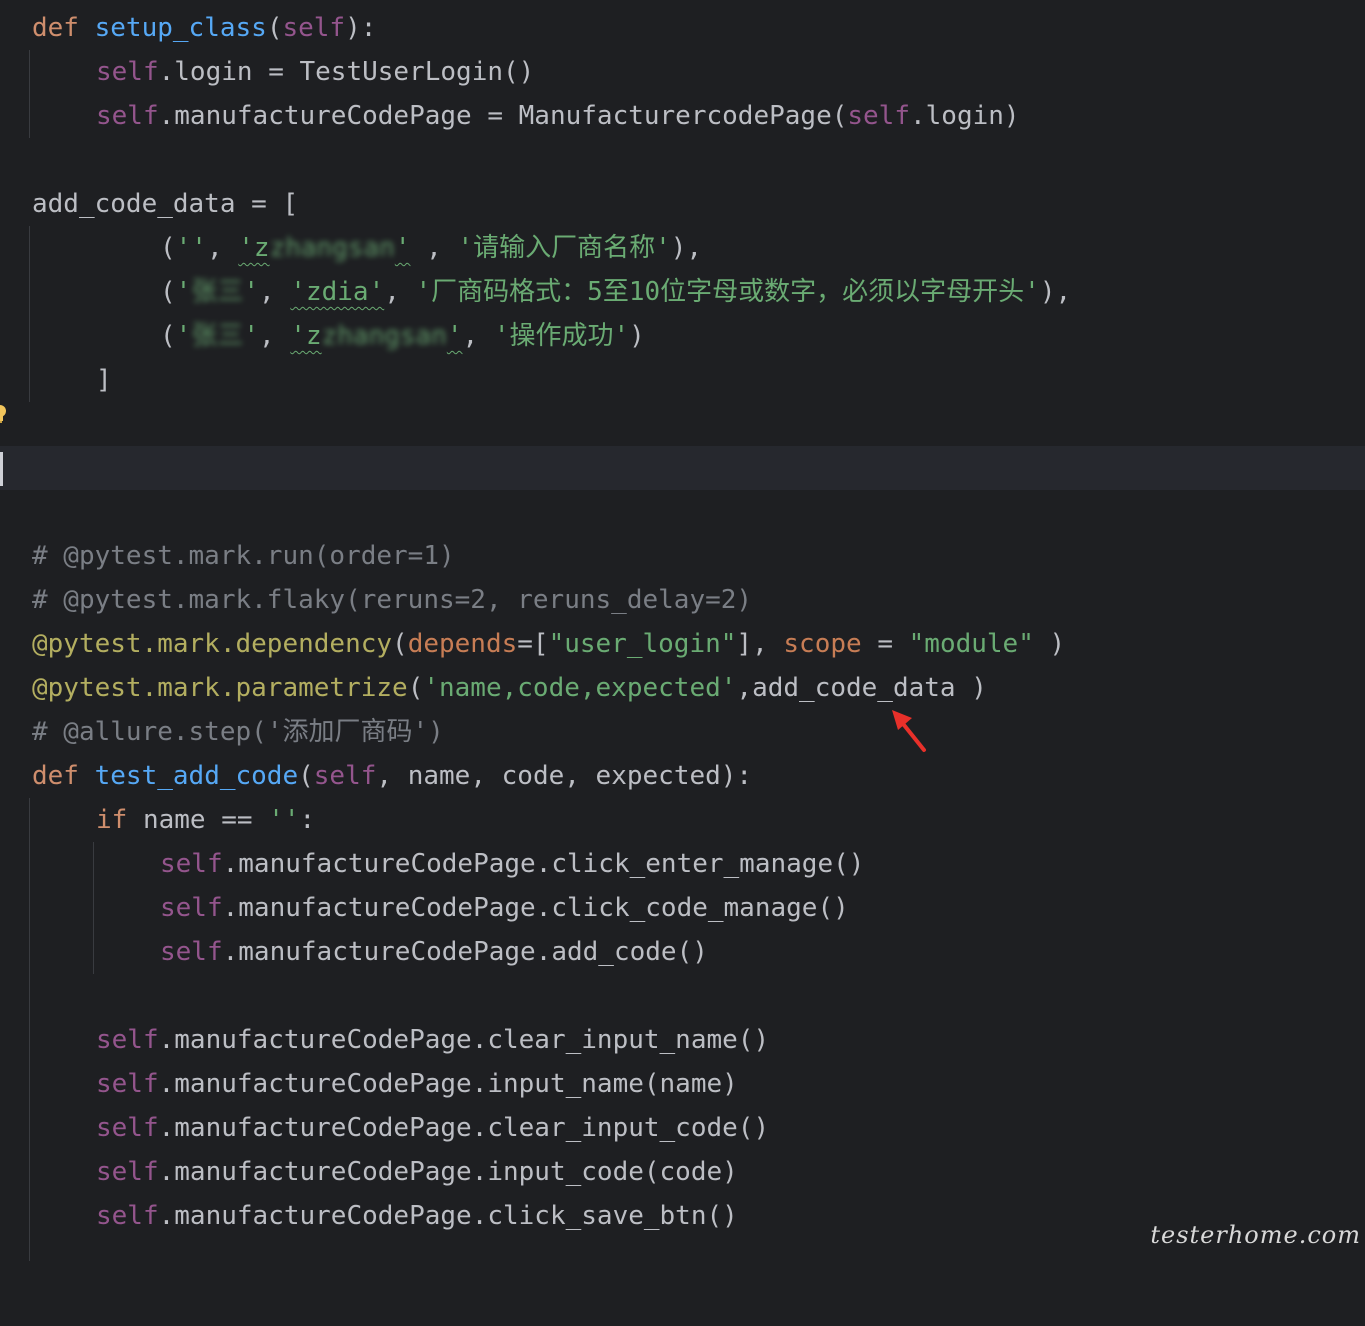 The height and width of the screenshot is (1326, 1365). I want to click on keyword-argument: depends, so click(462, 644).